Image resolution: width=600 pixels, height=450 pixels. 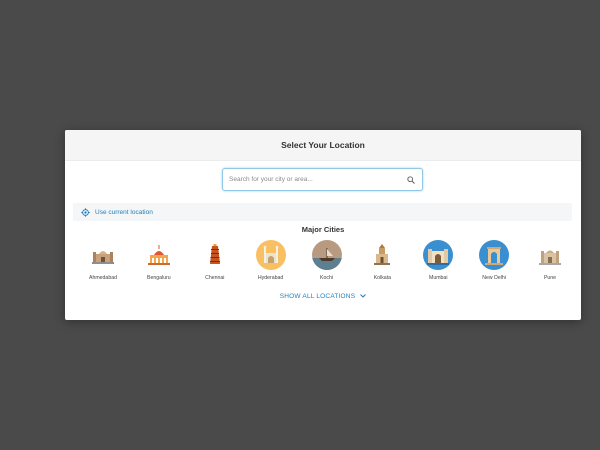 I want to click on city-label: Ahmedabad, so click(x=103, y=278).